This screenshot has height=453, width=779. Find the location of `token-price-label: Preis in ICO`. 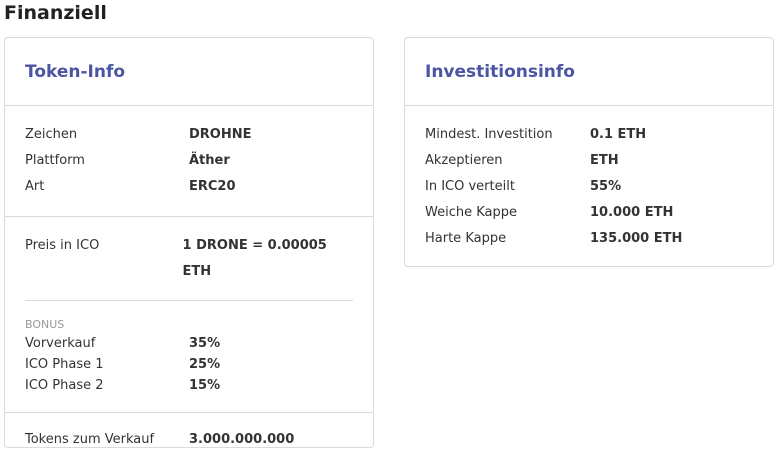

token-price-label: Preis in ICO is located at coordinates (62, 245).